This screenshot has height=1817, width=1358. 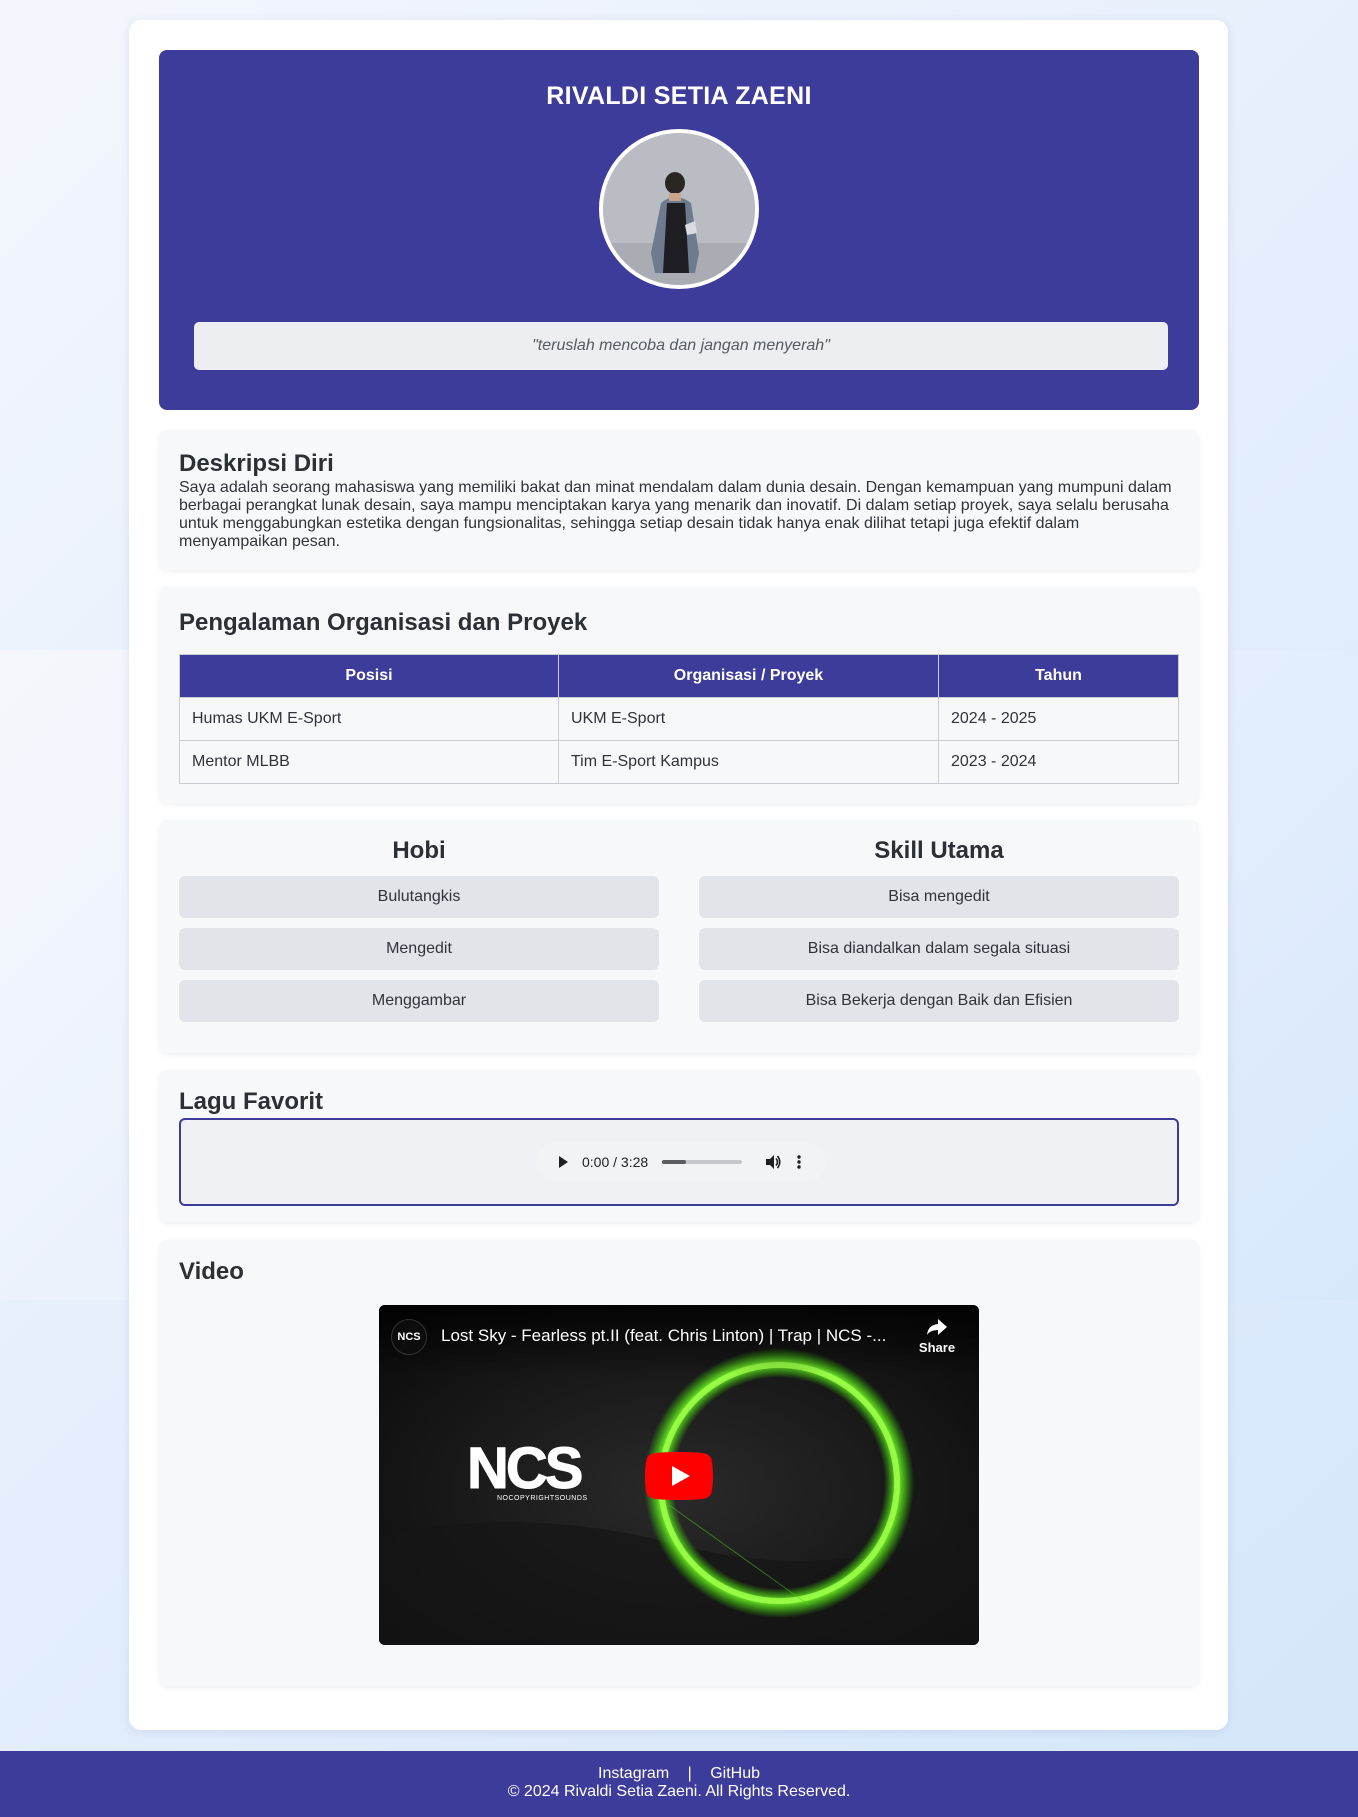 I want to click on table-header-position: Posisi, so click(x=369, y=676).